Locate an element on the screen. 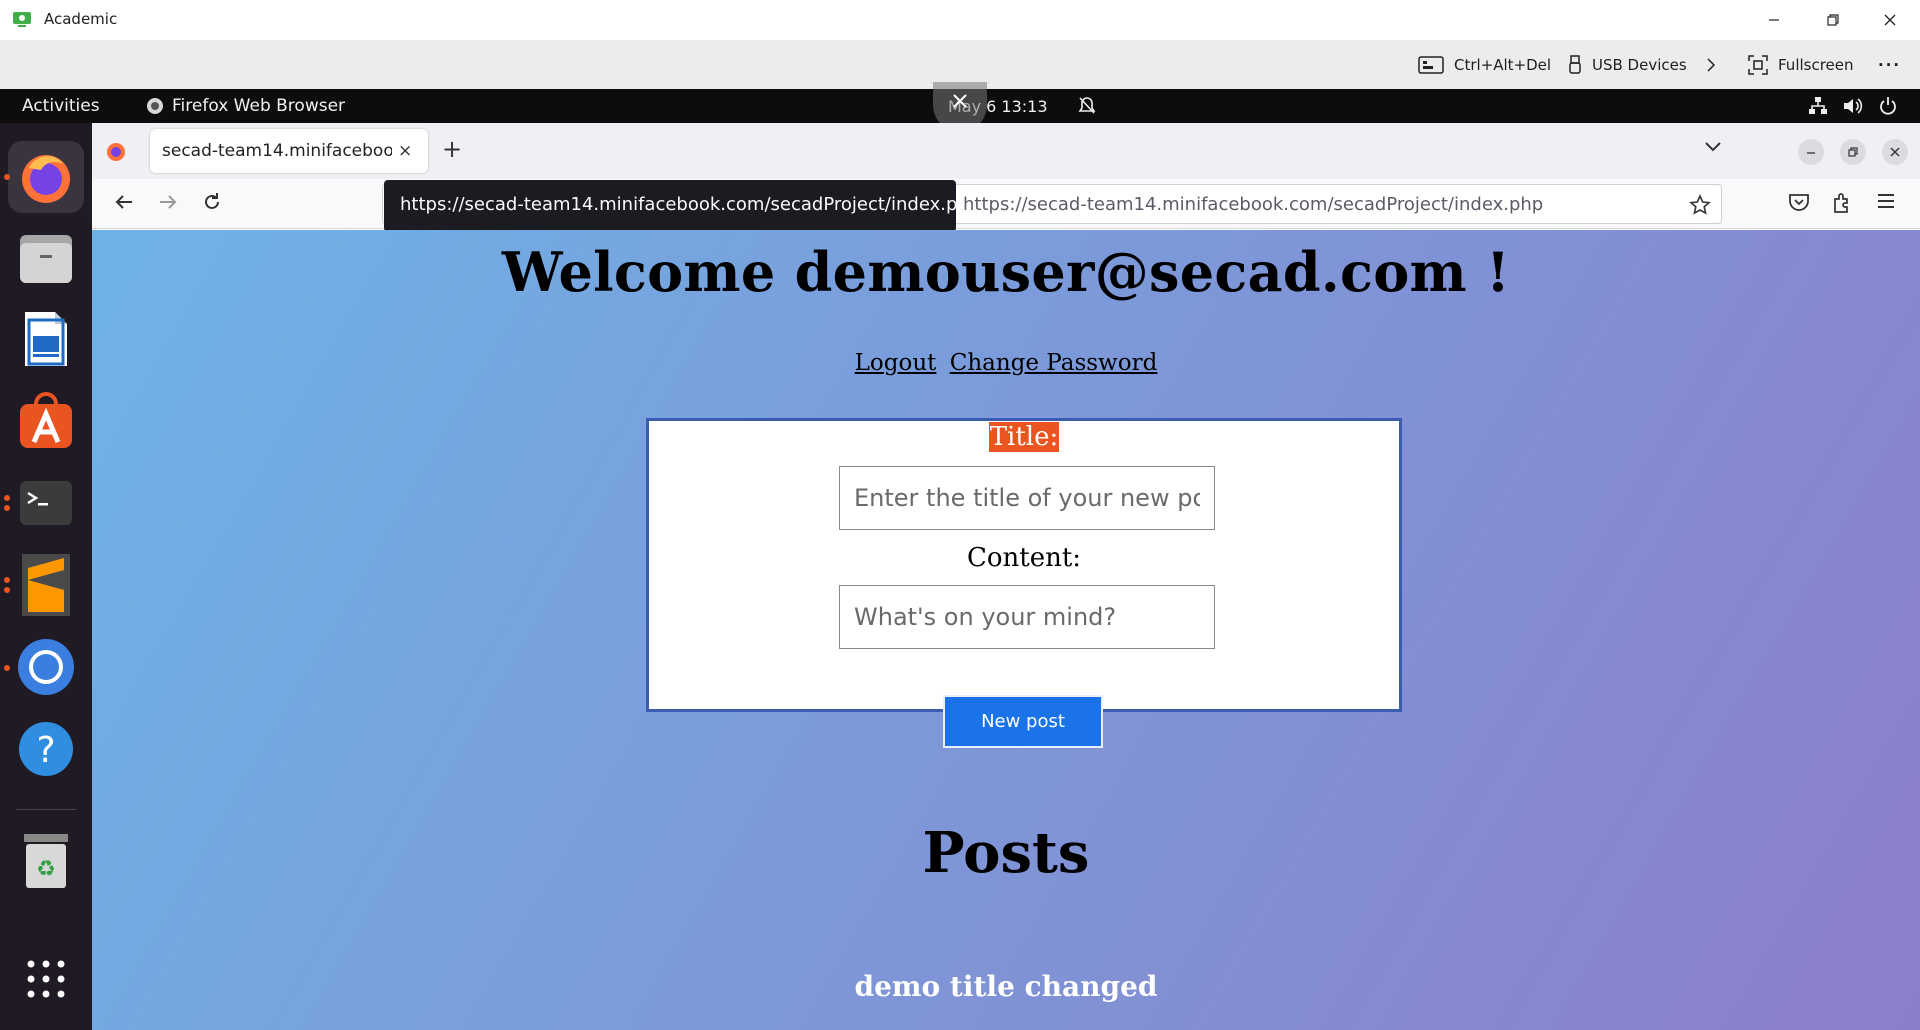  account-links: Logout Change Password is located at coordinates (1006, 363).